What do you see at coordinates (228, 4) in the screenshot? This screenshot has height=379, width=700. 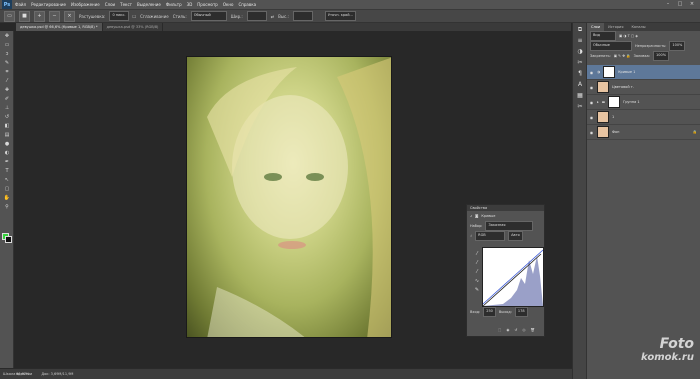 I see `menu-window: Окно` at bounding box center [228, 4].